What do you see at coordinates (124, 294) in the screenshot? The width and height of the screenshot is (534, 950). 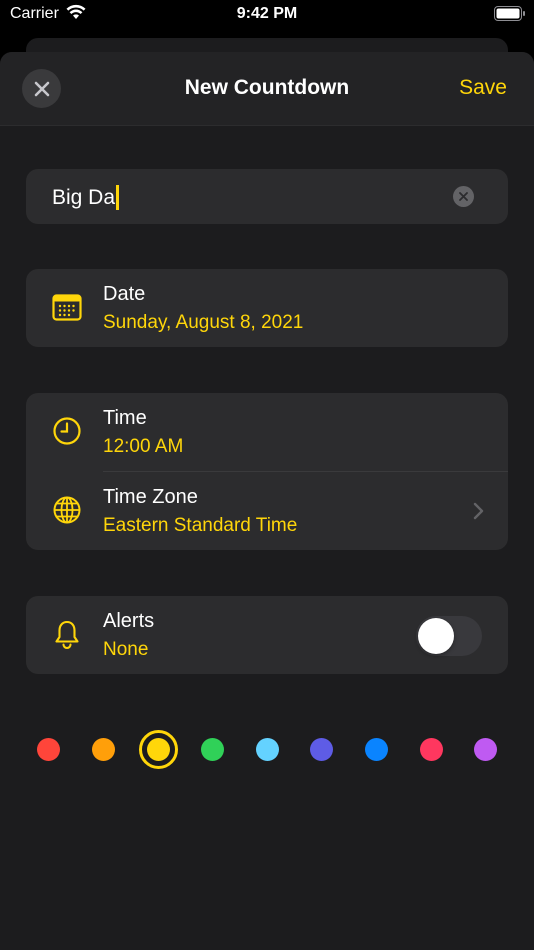 I see `date-label: Date` at bounding box center [124, 294].